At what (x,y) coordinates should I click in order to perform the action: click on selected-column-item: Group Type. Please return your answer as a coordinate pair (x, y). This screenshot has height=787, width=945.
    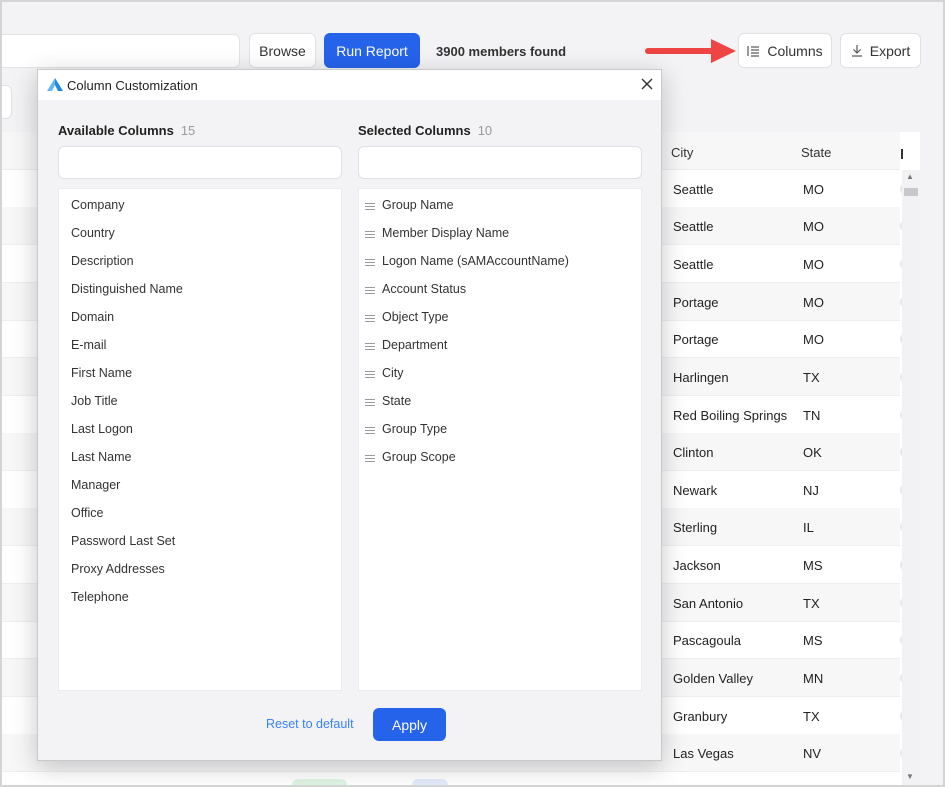
    Looking at the image, I should click on (414, 429).